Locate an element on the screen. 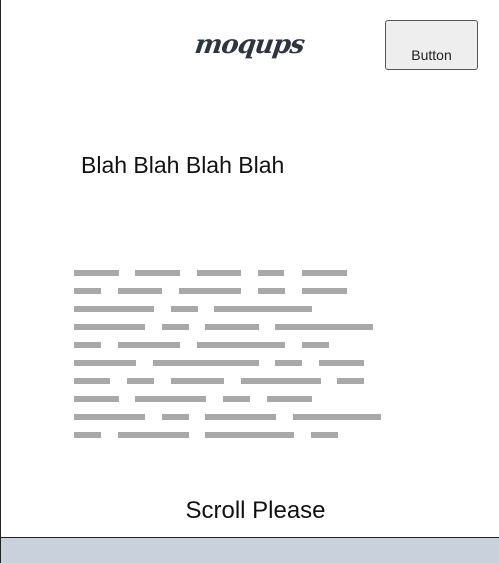 This screenshot has height=563, width=499. scroll-prompt-text: Scroll Please is located at coordinates (255, 510).